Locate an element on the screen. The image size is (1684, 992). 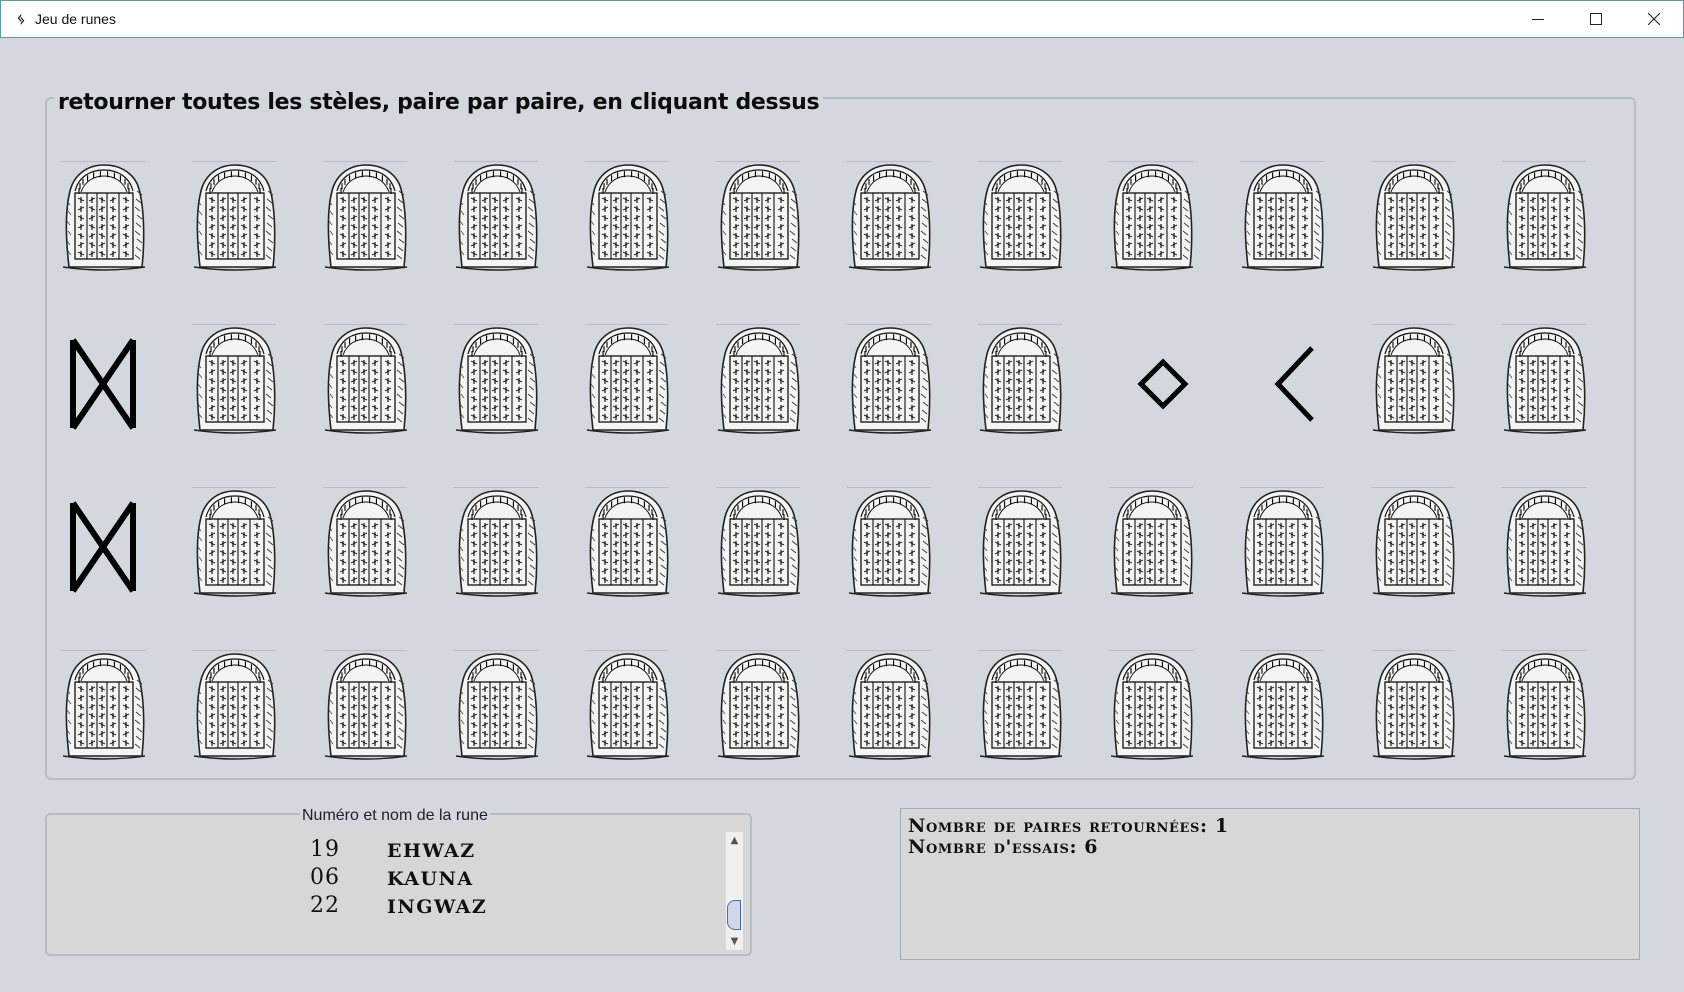
rune-number: 22 is located at coordinates (325, 905).